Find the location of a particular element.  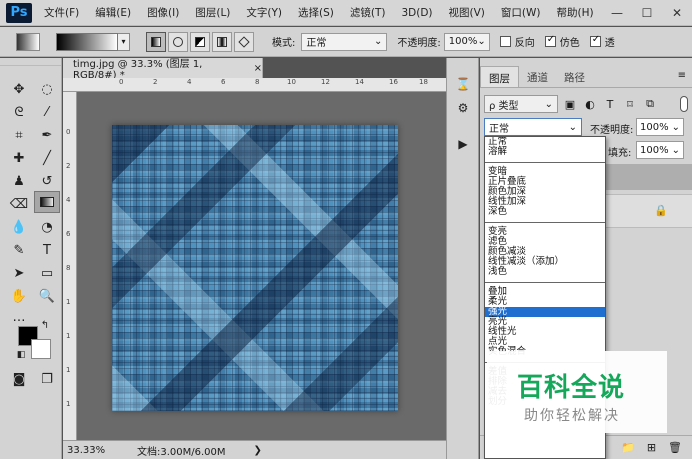

status-menu-arrow-icon: ❯ is located at coordinates (258, 450).